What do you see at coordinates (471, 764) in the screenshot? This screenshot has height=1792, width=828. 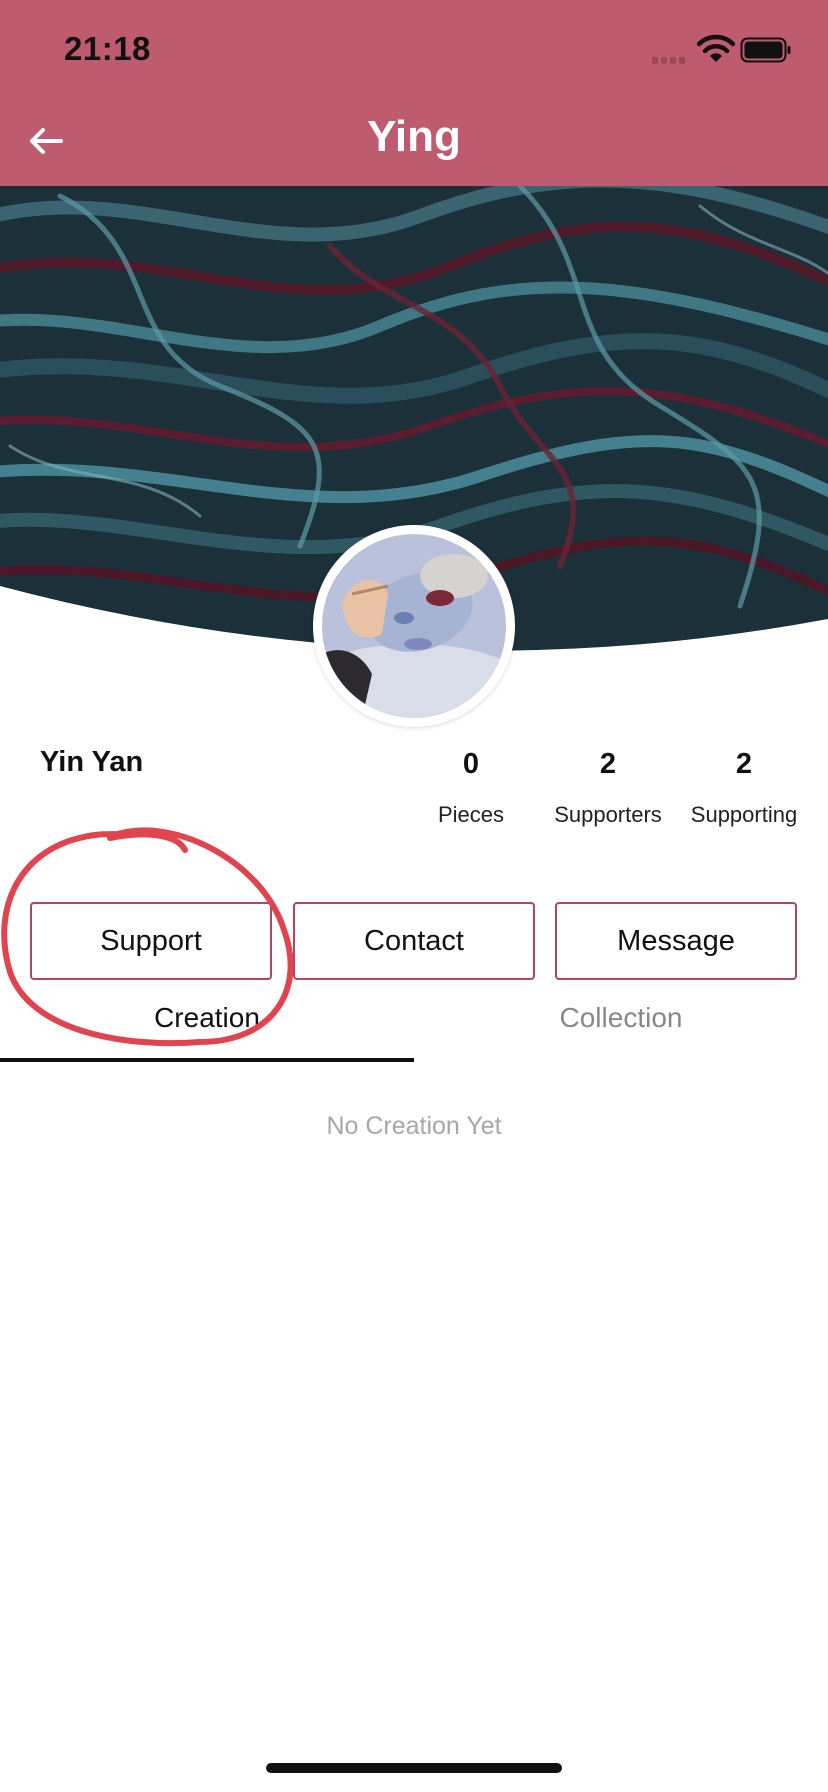 I see `stat-value: 0` at bounding box center [471, 764].